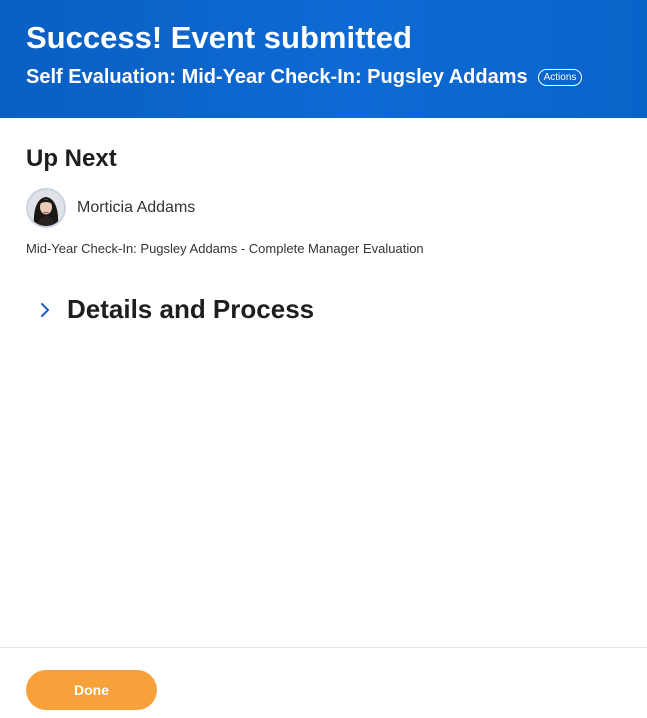 This screenshot has height=718, width=647. What do you see at coordinates (190, 309) in the screenshot?
I see `details-and-process-label: Details and Process` at bounding box center [190, 309].